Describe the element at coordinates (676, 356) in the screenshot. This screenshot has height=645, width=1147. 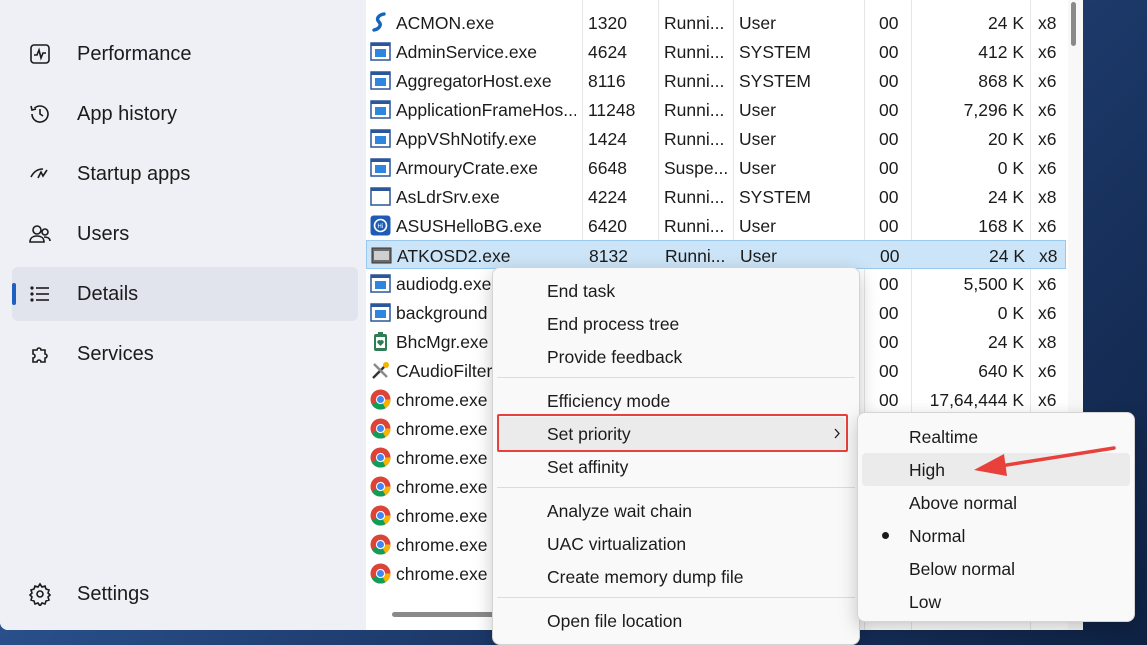
I see `menu-item-provide-feedback: Provide feedback` at that location.